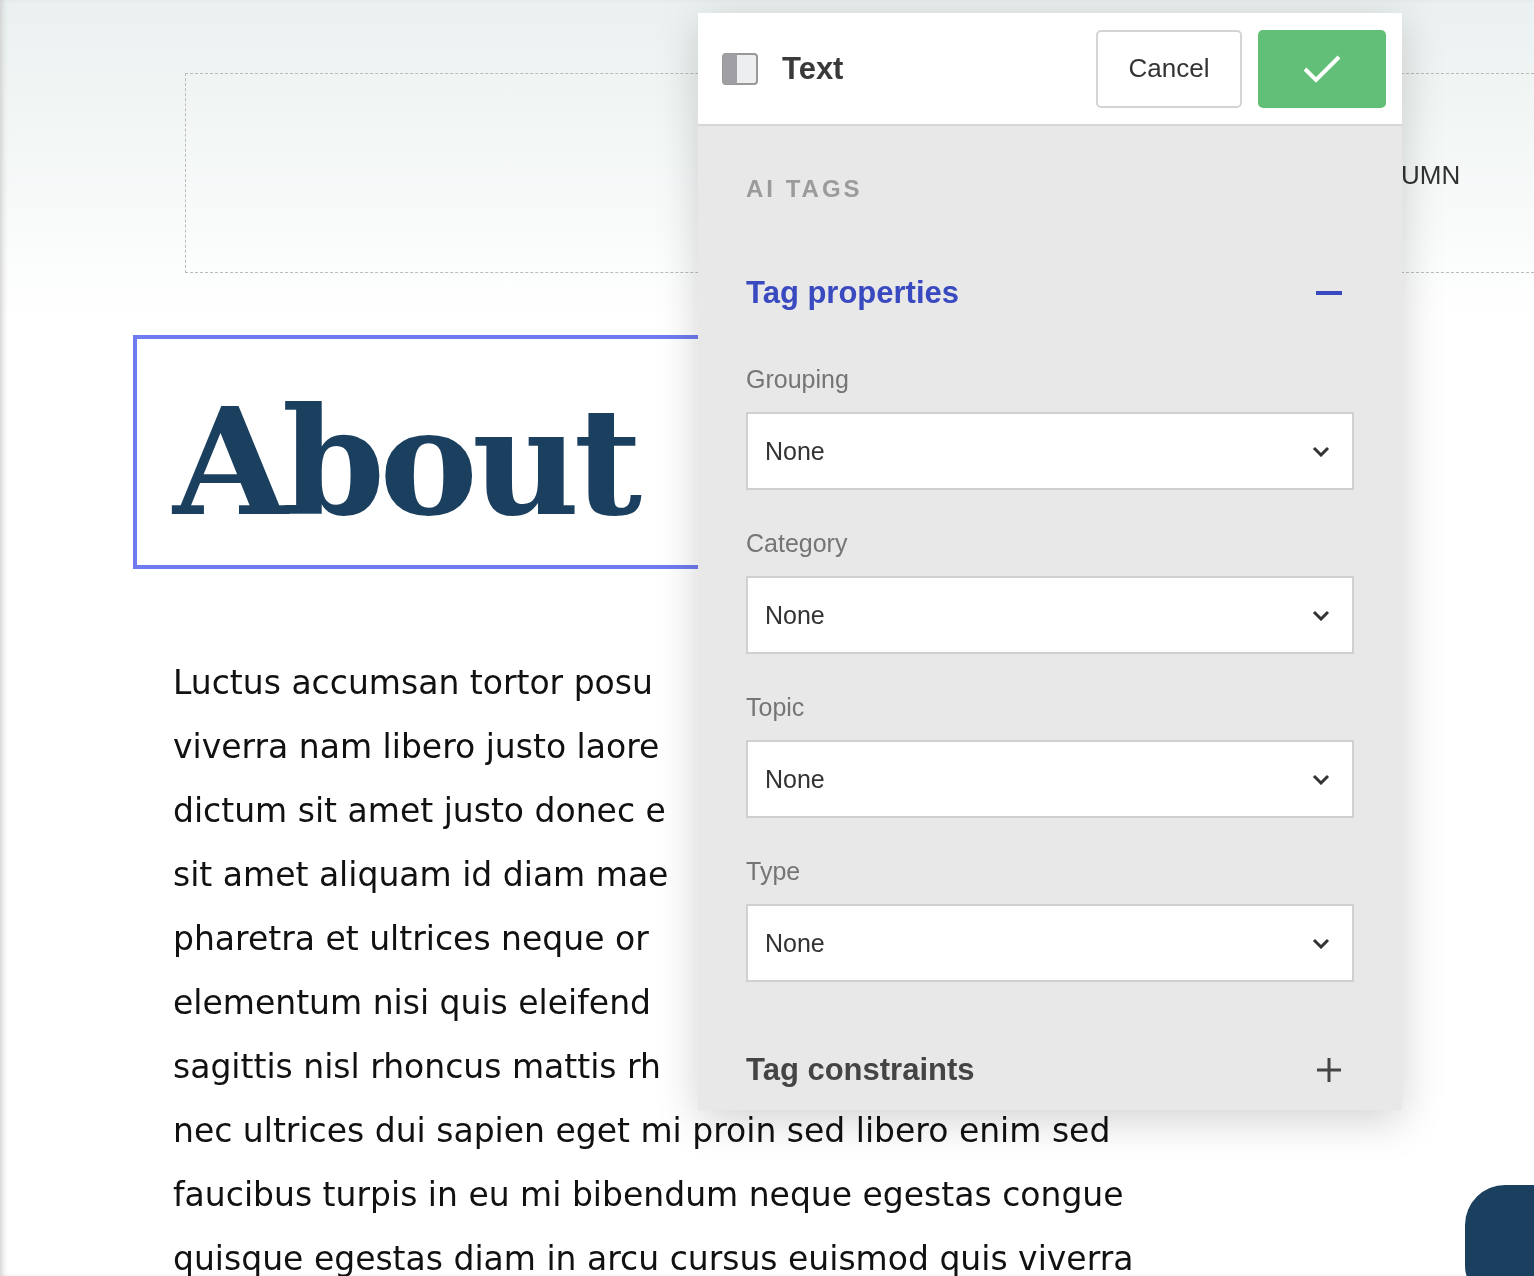 Image resolution: width=1534 pixels, height=1276 pixels. What do you see at coordinates (1431, 175) in the screenshot?
I see `column-heading: UMN` at bounding box center [1431, 175].